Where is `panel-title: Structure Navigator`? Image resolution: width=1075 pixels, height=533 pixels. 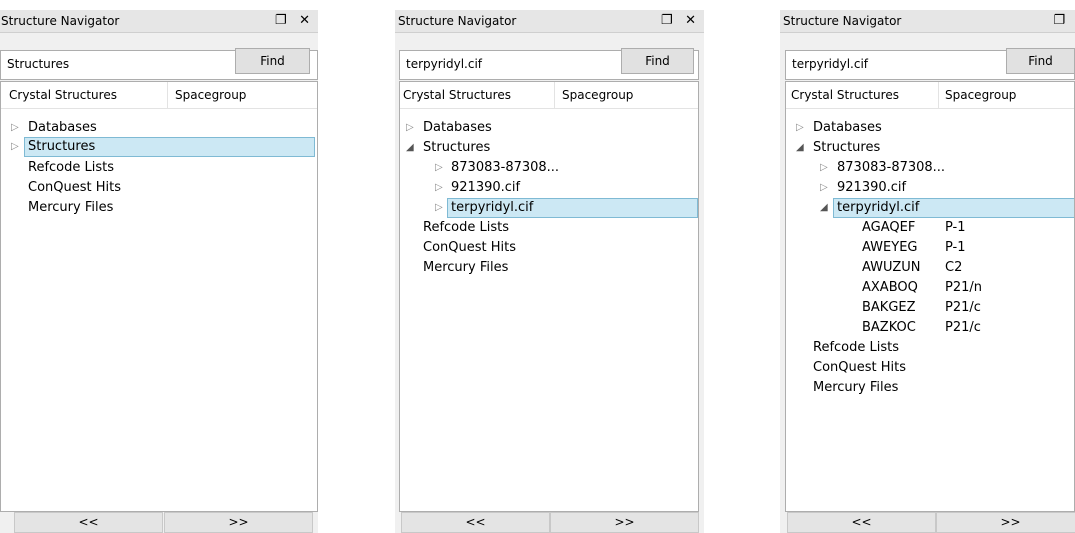 panel-title: Structure Navigator is located at coordinates (842, 21).